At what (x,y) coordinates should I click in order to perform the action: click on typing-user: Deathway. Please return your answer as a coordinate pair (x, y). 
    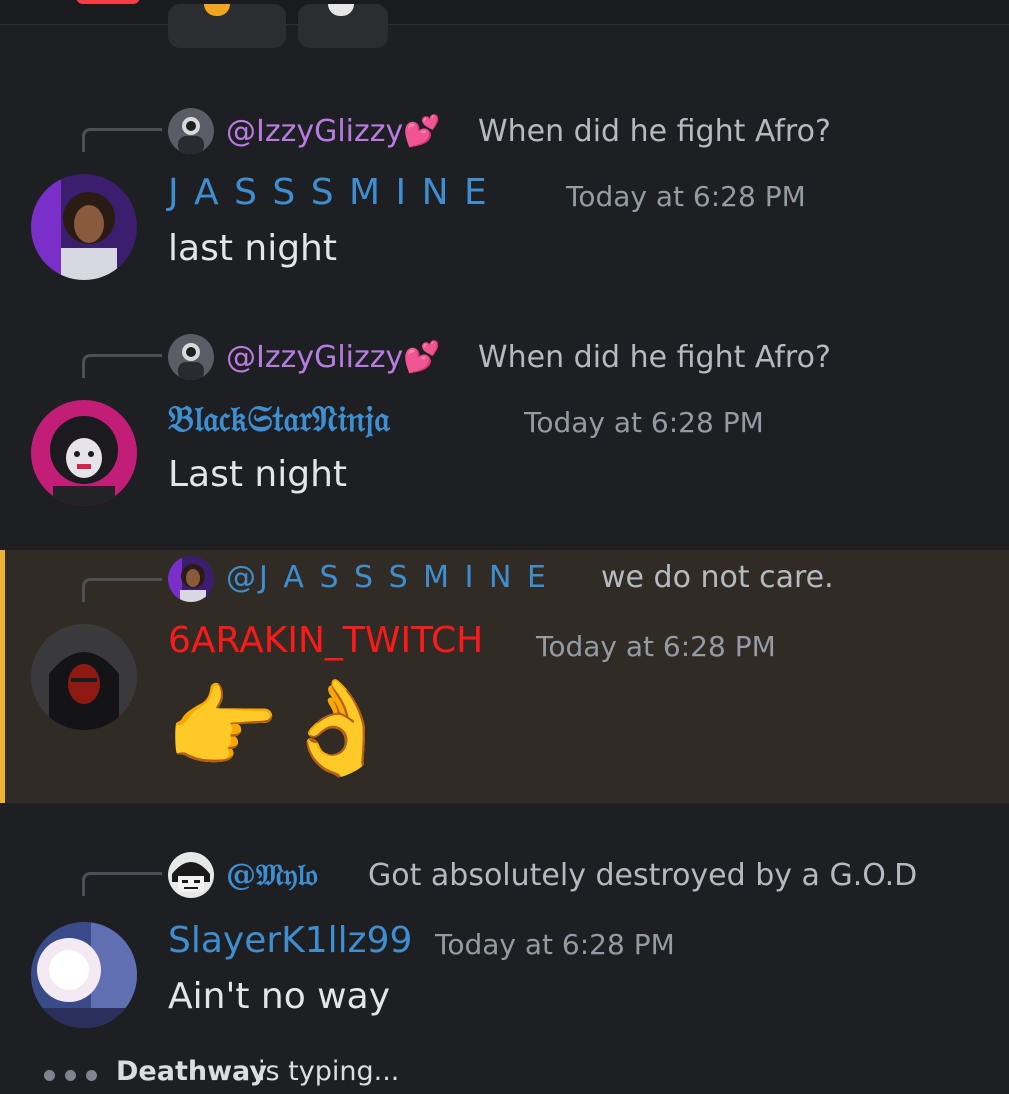
    Looking at the image, I should click on (192, 1071).